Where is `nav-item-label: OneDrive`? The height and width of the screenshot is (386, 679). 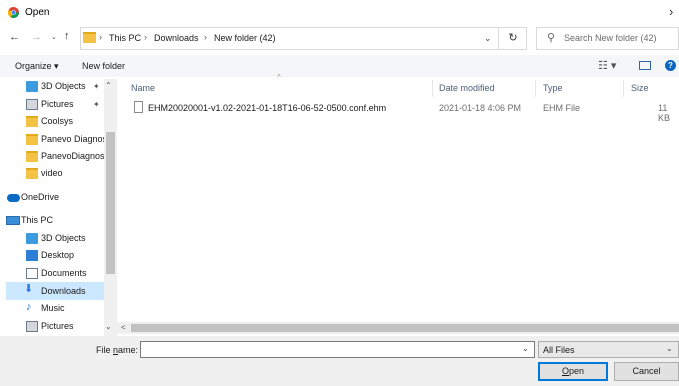 nav-item-label: OneDrive is located at coordinates (40, 197).